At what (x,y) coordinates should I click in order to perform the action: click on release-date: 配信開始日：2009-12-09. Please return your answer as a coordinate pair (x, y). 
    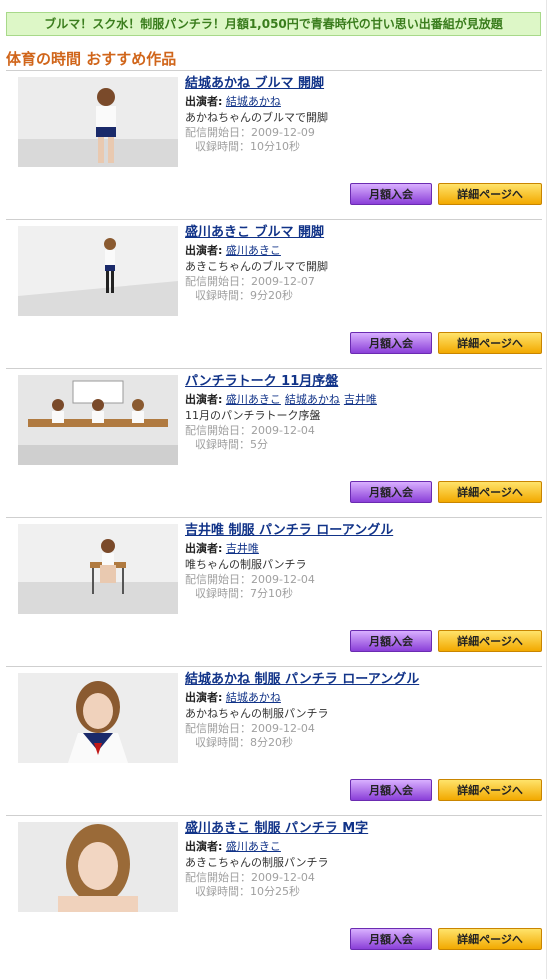
    Looking at the image, I should click on (250, 132).